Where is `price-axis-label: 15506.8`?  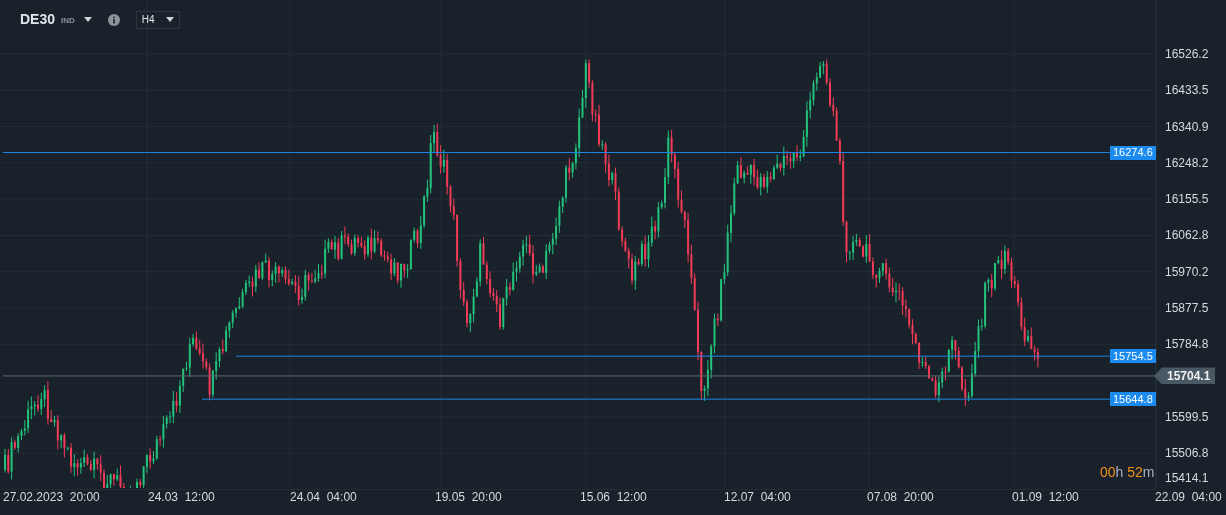
price-axis-label: 15506.8 is located at coordinates (1187, 453).